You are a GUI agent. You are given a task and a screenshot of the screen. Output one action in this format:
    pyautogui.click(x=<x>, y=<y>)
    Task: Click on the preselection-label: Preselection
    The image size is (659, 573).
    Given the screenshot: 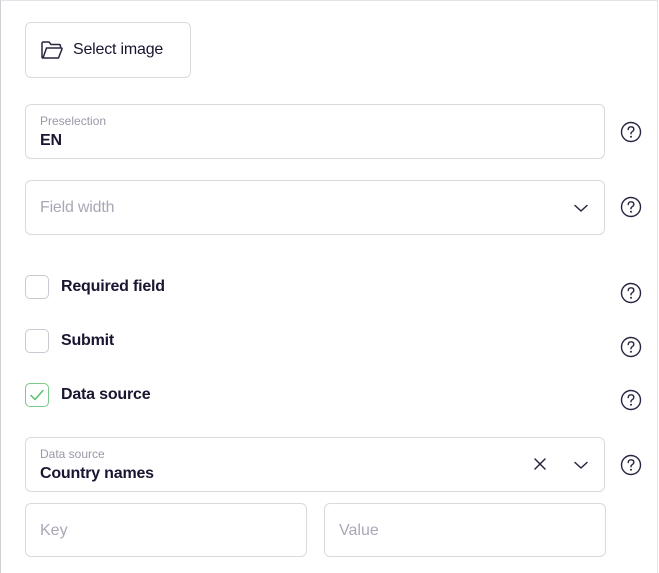 What is the action you would take?
    pyautogui.click(x=73, y=121)
    